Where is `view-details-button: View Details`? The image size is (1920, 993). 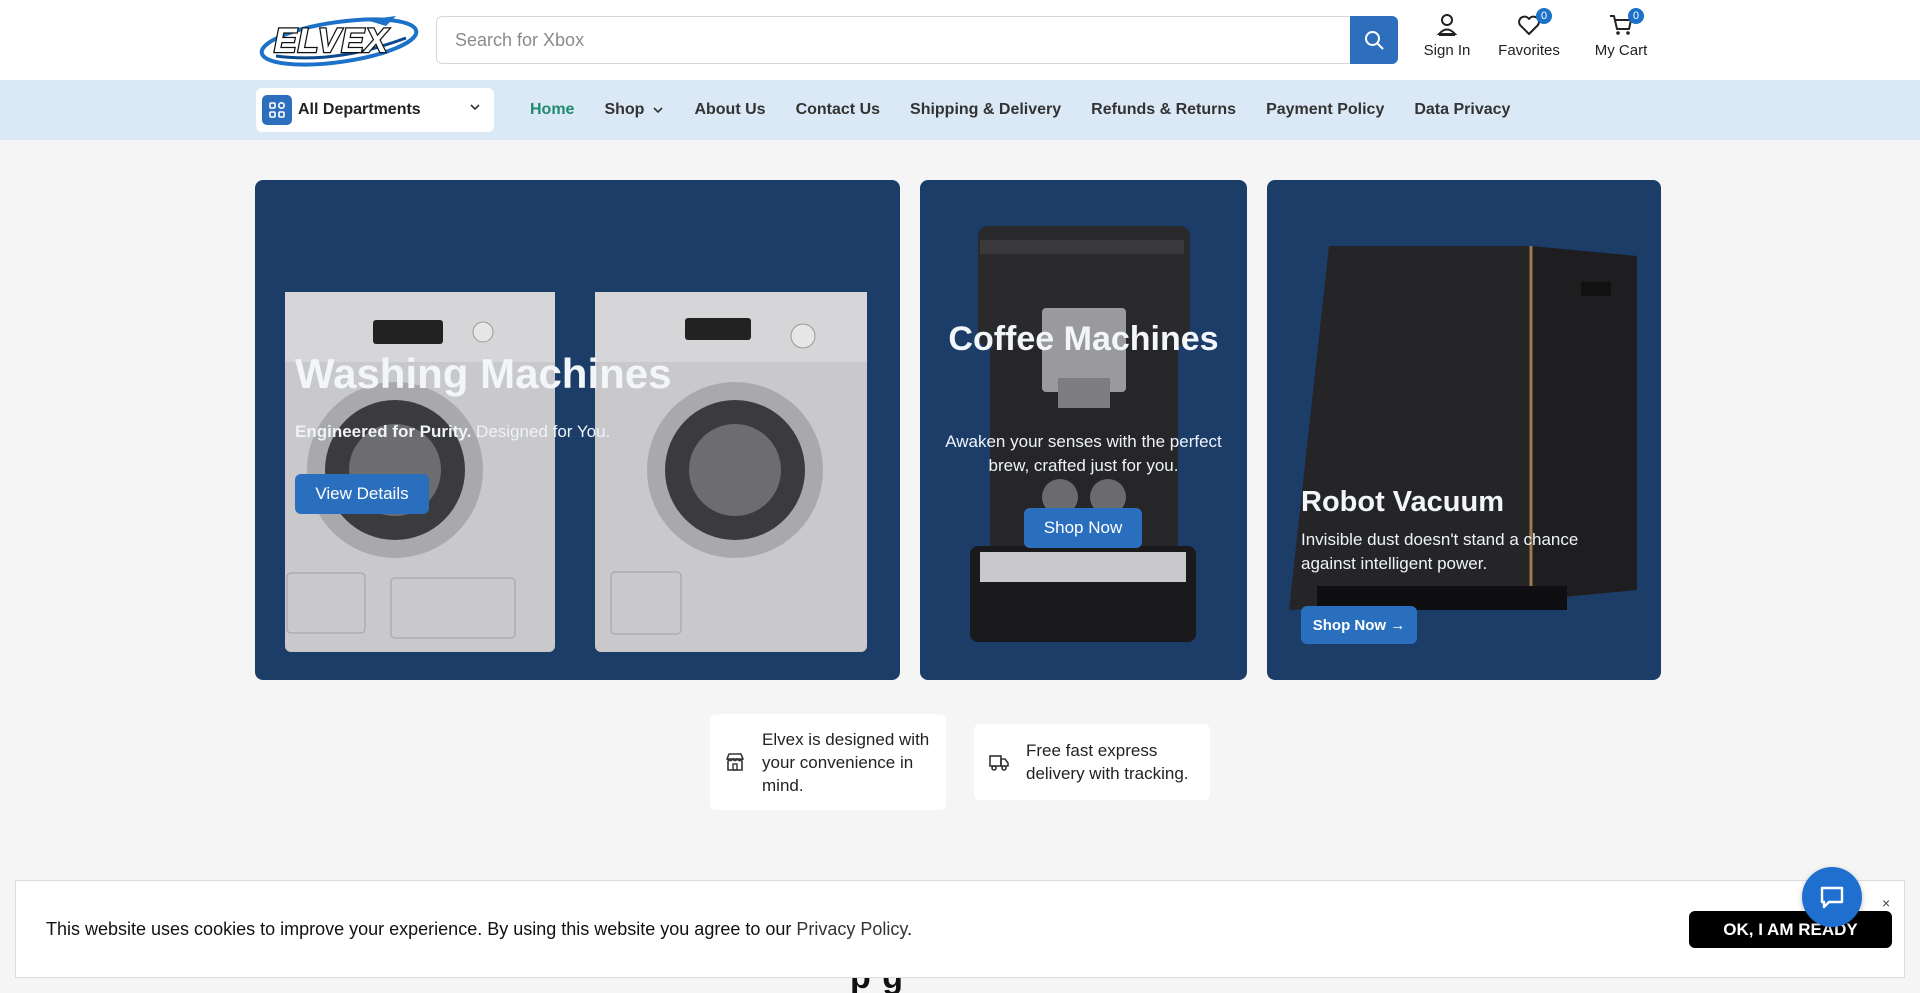 view-details-button: View Details is located at coordinates (362, 494).